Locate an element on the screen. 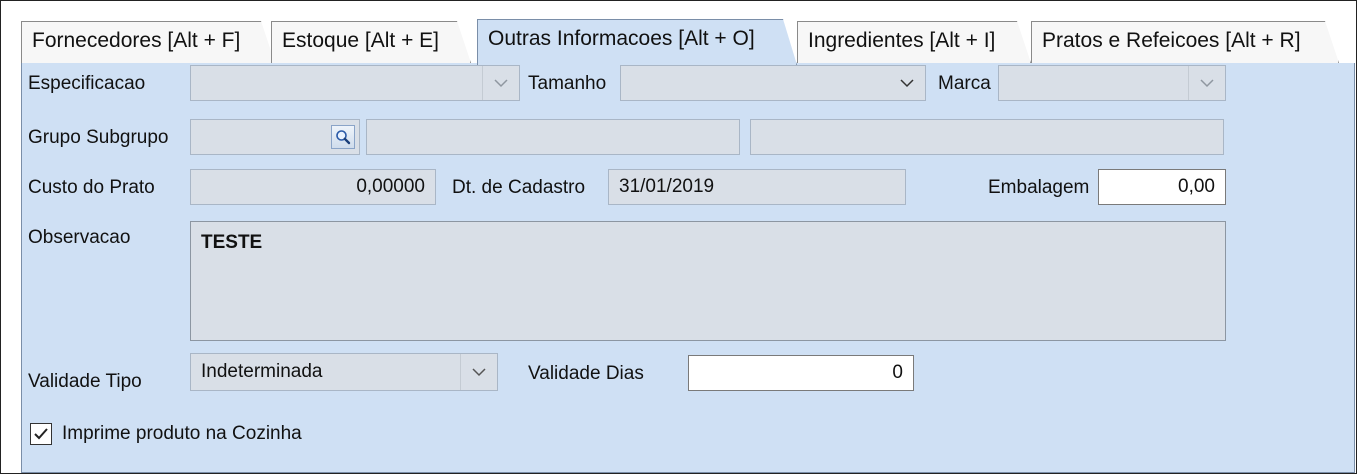 The width and height of the screenshot is (1357, 474). marca-label: Marca is located at coordinates (964, 83).